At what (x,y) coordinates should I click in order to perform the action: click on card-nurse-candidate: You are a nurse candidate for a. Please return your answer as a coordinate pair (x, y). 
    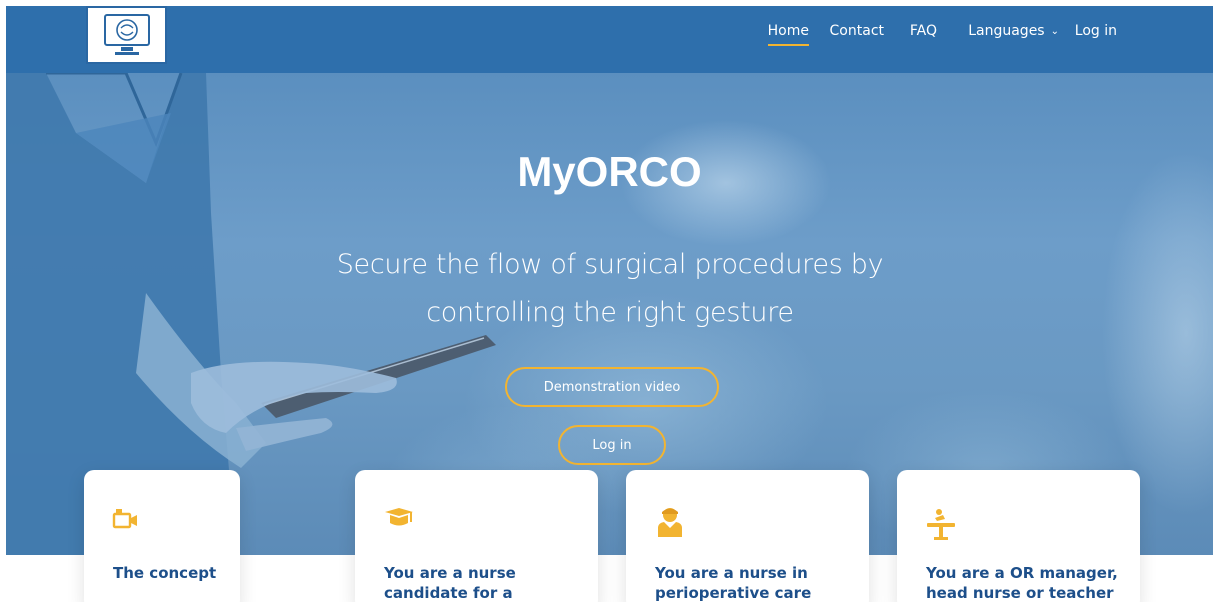
    Looking at the image, I should click on (476, 536).